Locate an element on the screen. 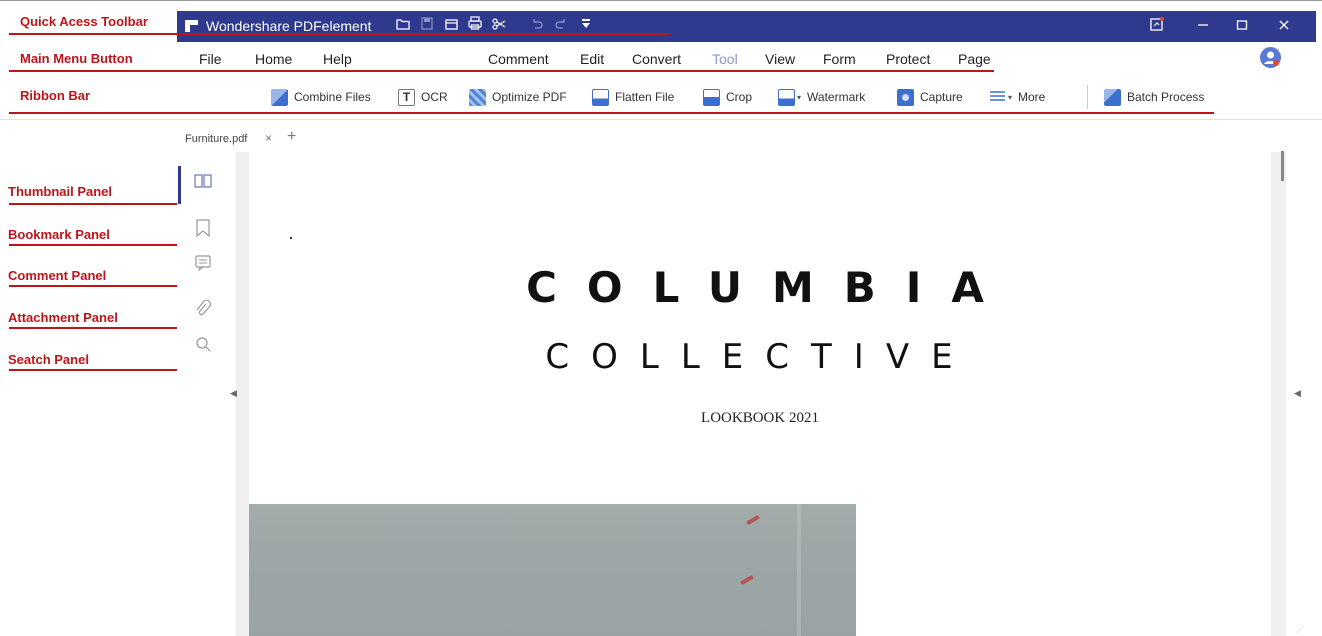 The image size is (1322, 636). crop-button: Crop is located at coordinates (727, 97).